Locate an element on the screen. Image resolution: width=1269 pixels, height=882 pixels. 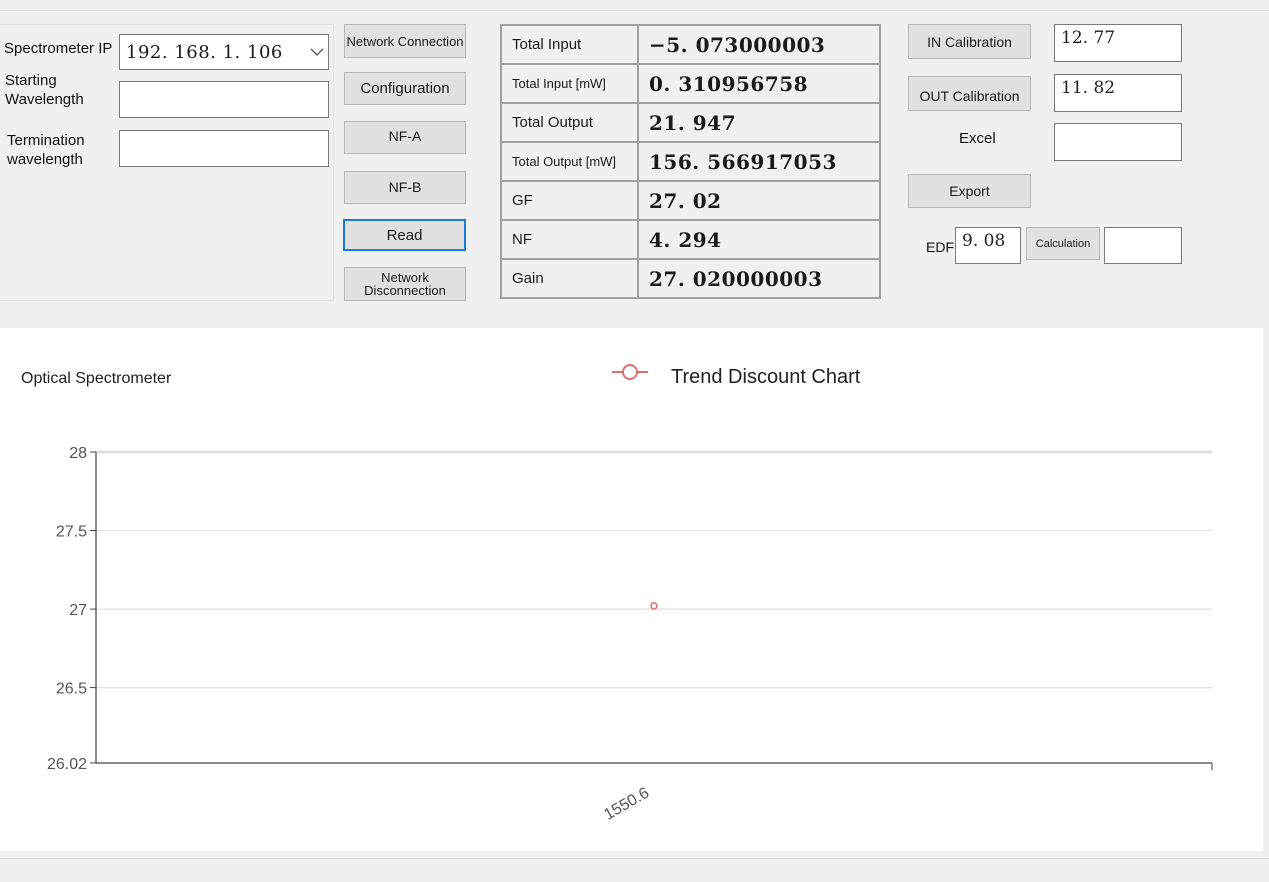
spectrometer-ip-combobox: 192. 168. 1. 106 is located at coordinates (224, 52).